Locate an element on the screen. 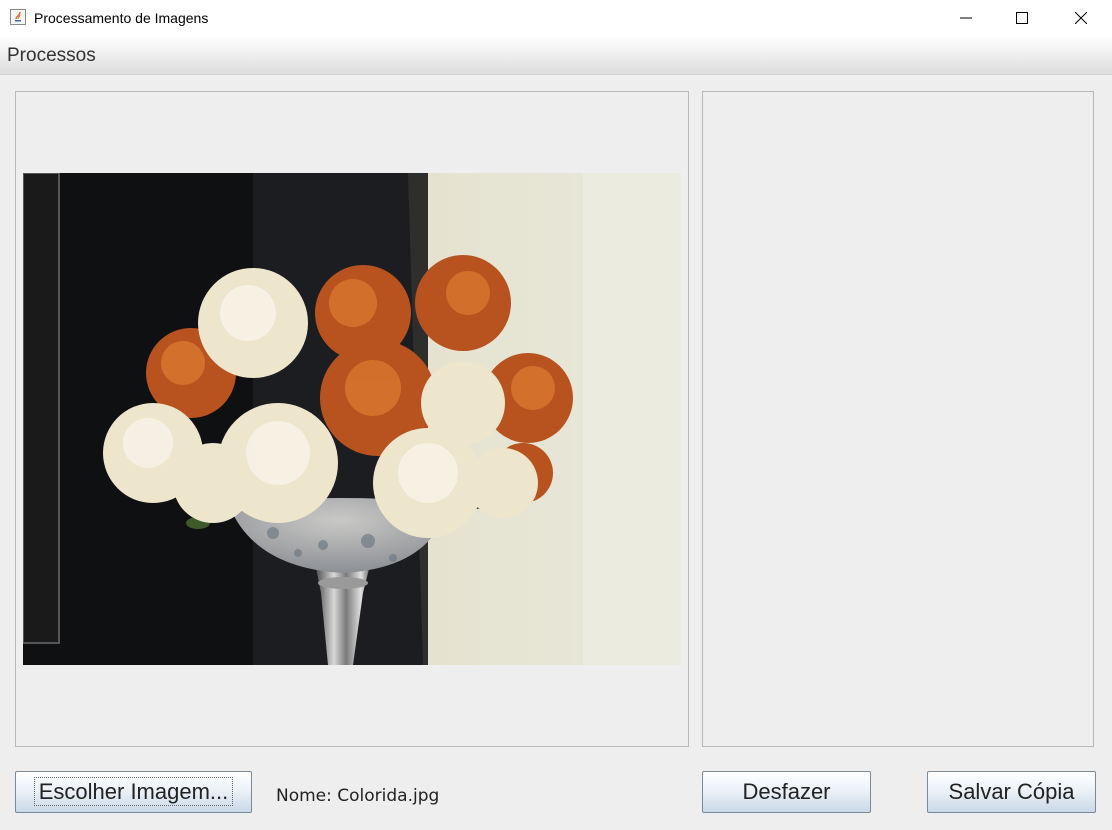 This screenshot has width=1112, height=830. title-bar: Processamento de Imagens is located at coordinates (556, 18).